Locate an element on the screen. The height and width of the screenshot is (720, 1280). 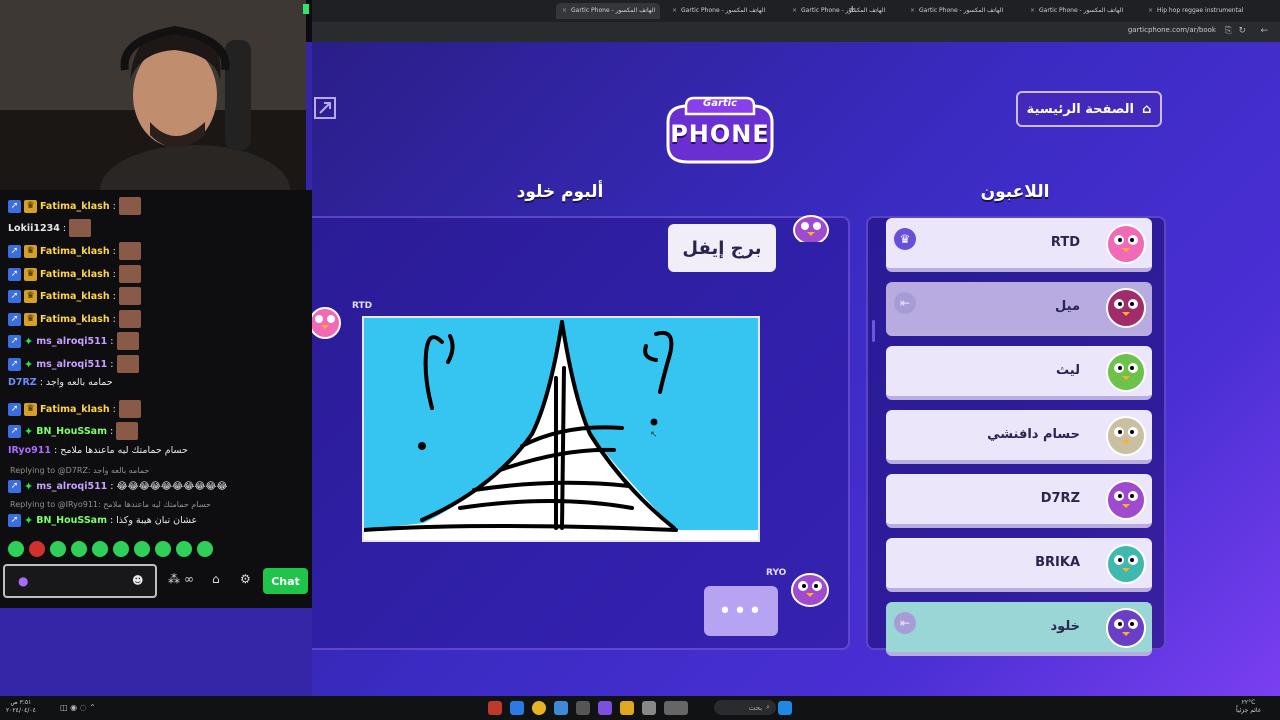
points-icon: ∞ is located at coordinates (189, 579).